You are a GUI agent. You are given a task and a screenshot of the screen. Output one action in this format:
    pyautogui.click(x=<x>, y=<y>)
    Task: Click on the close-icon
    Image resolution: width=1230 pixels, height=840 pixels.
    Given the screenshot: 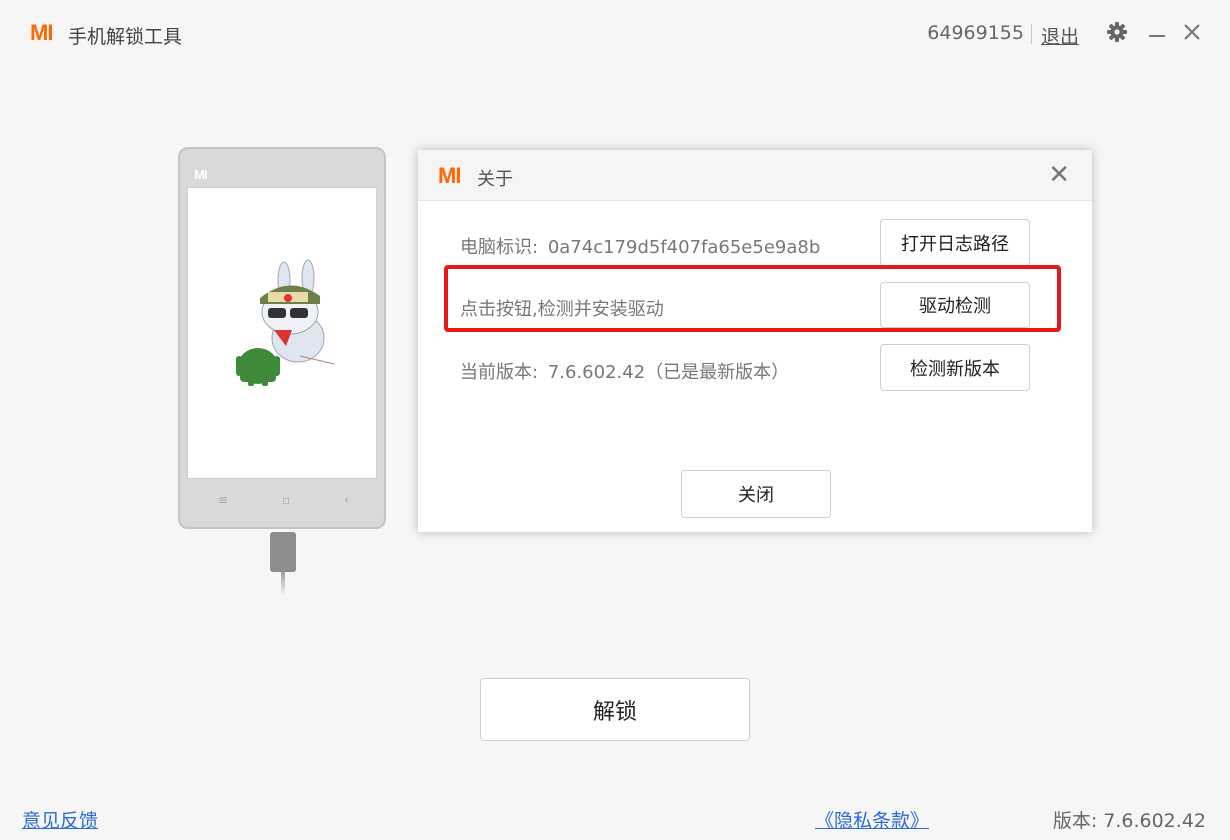 What is the action you would take?
    pyautogui.click(x=1192, y=32)
    